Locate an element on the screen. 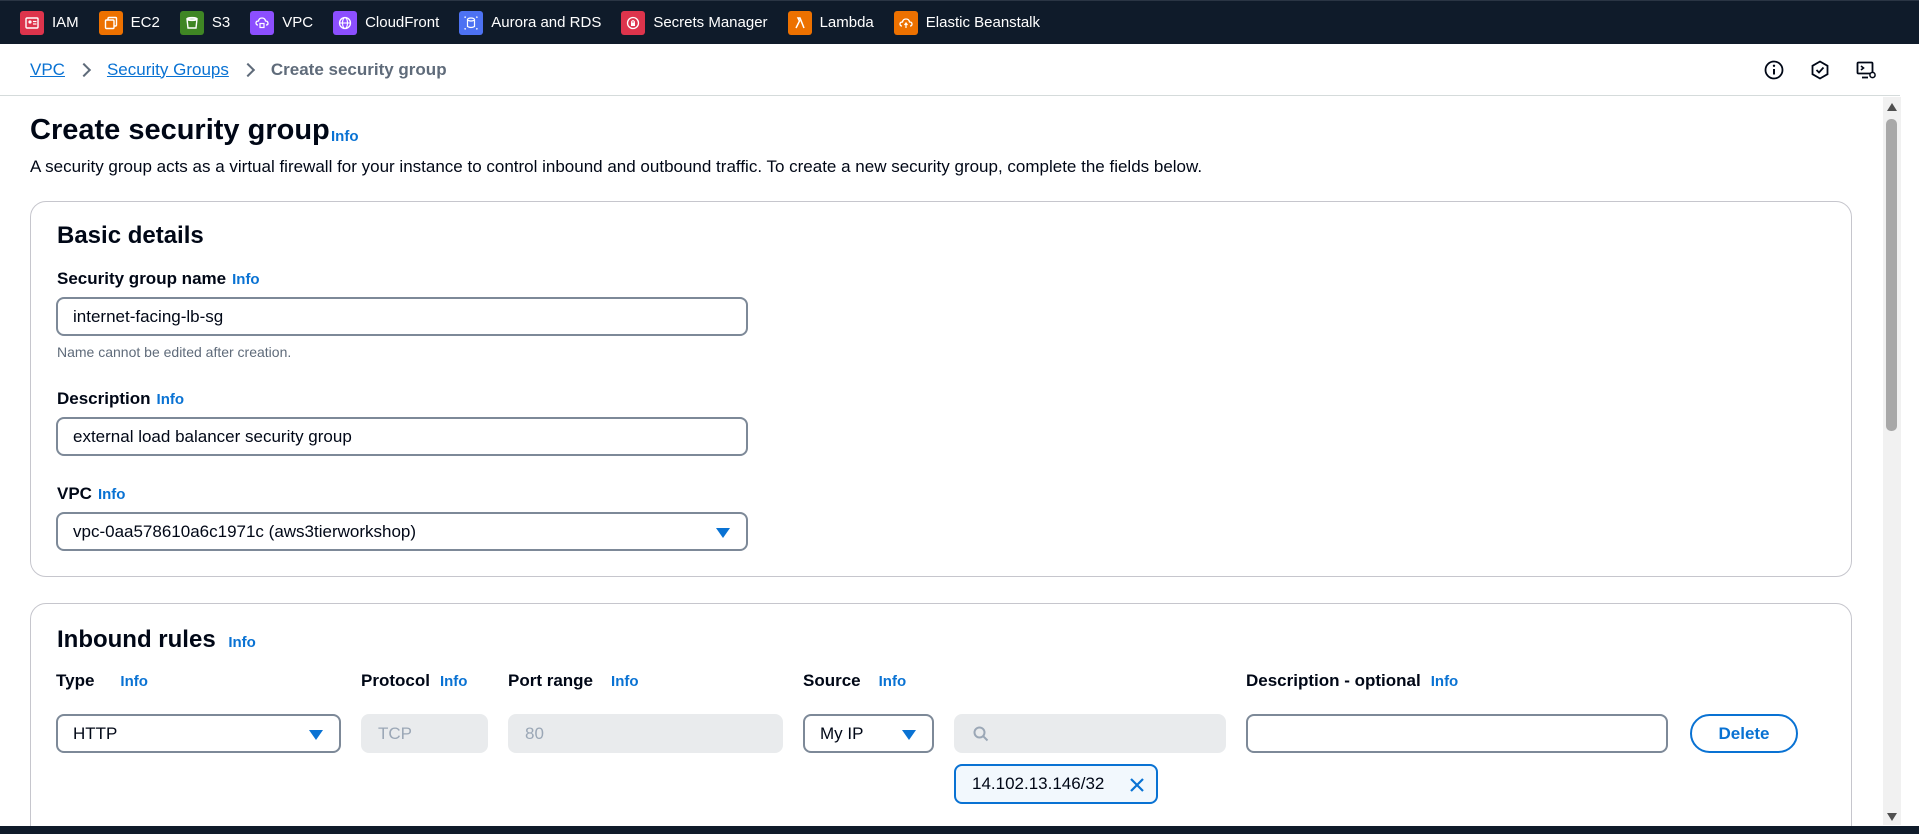 This screenshot has height=834, width=1919. favorite-cloudfront: CloudFront is located at coordinates (386, 22).